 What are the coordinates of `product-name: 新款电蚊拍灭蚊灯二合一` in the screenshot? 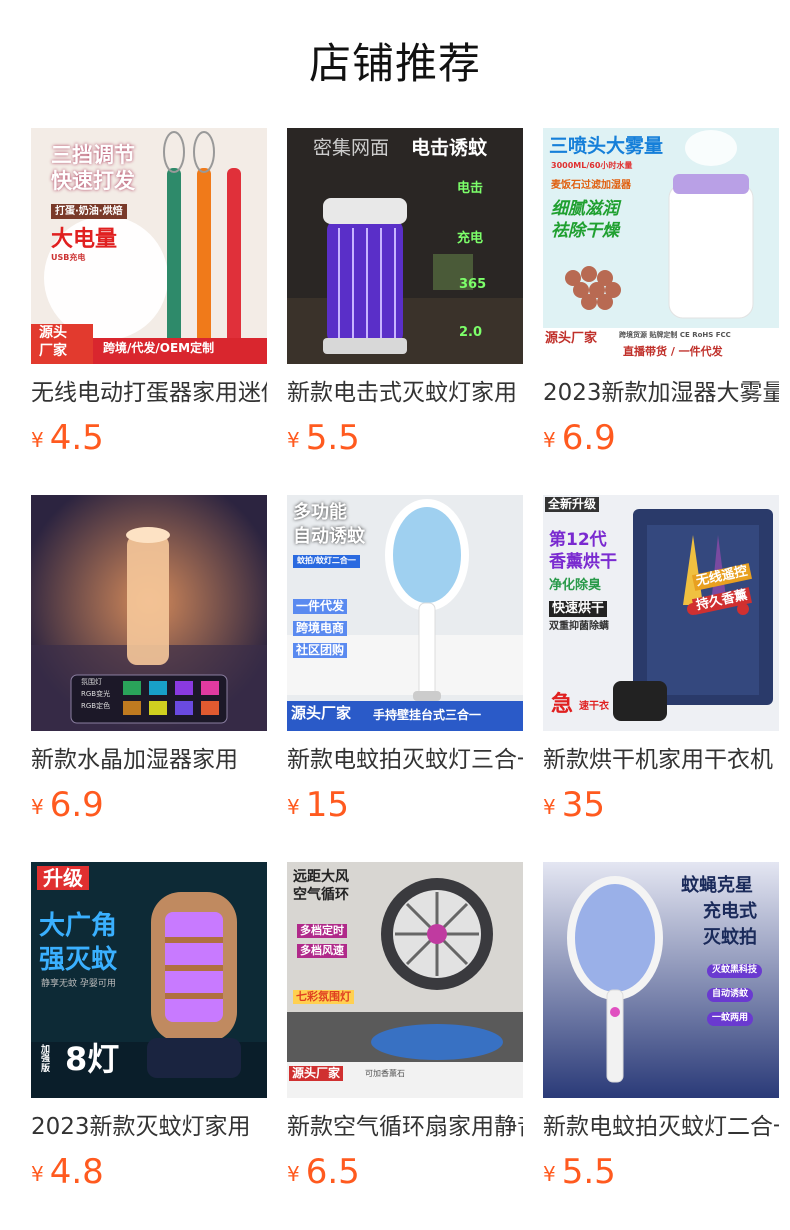 It's located at (661, 1128).